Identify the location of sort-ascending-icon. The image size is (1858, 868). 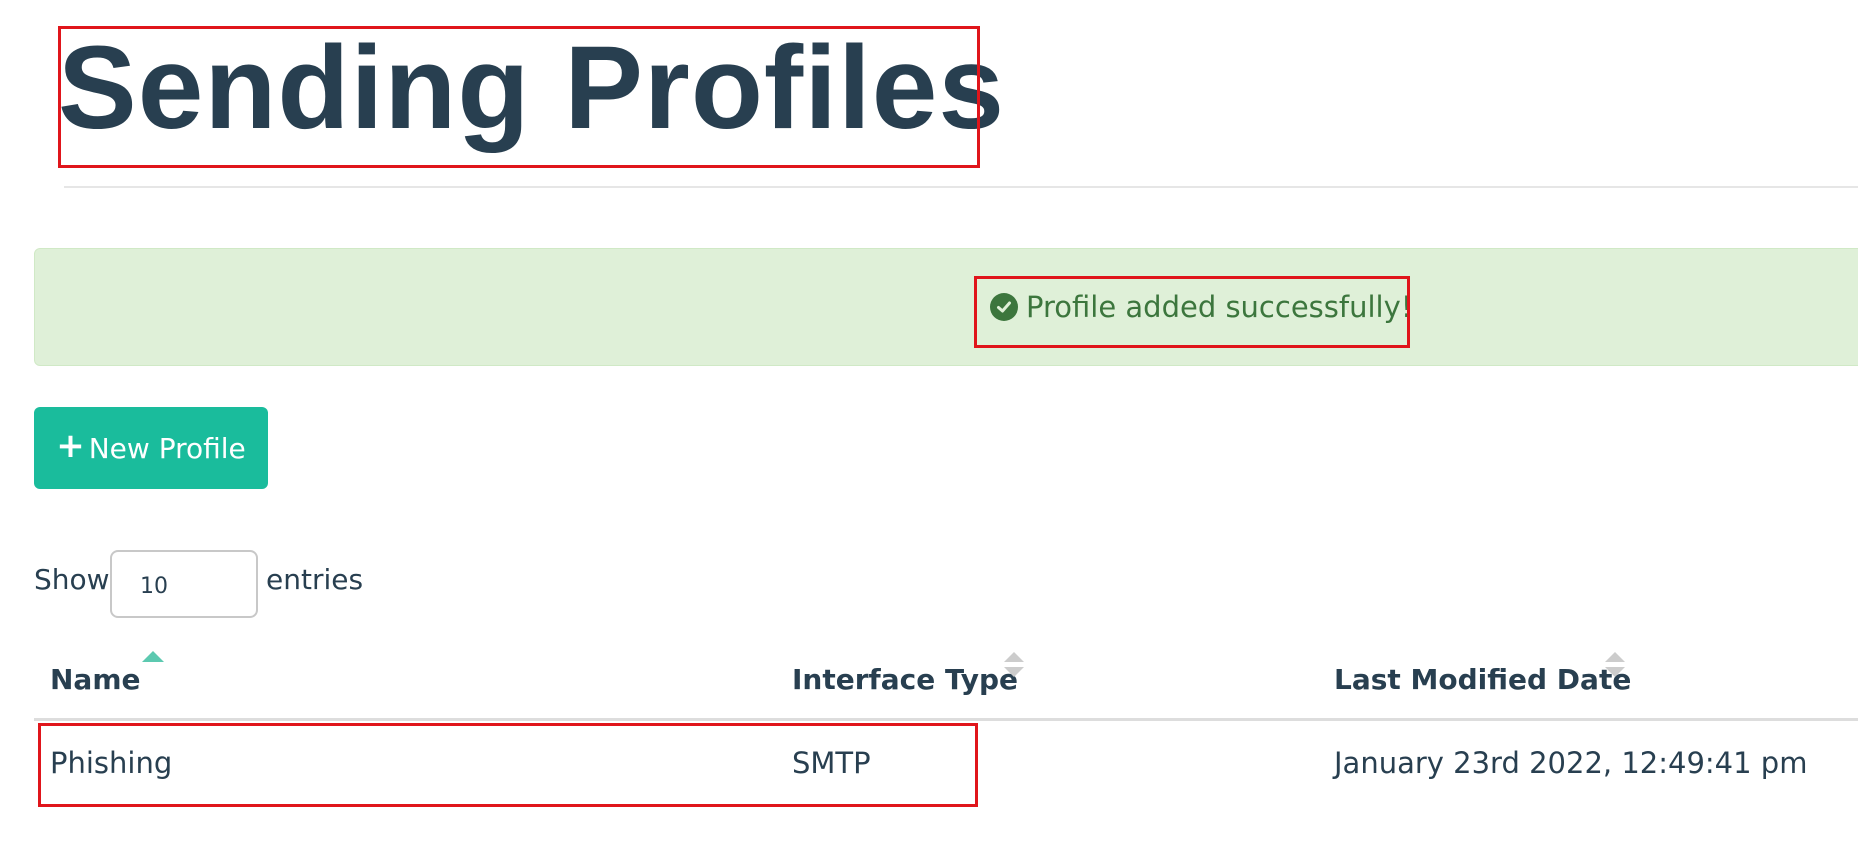
(153, 656).